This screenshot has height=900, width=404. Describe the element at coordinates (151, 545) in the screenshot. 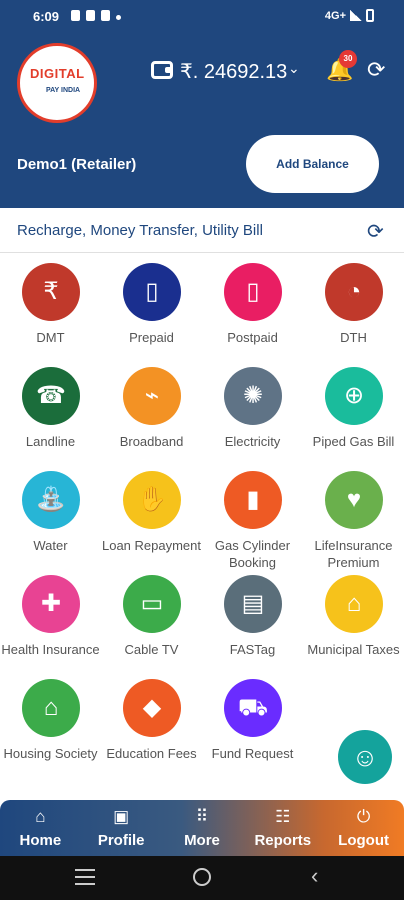

I see `service-label: Loan Repayment` at that location.